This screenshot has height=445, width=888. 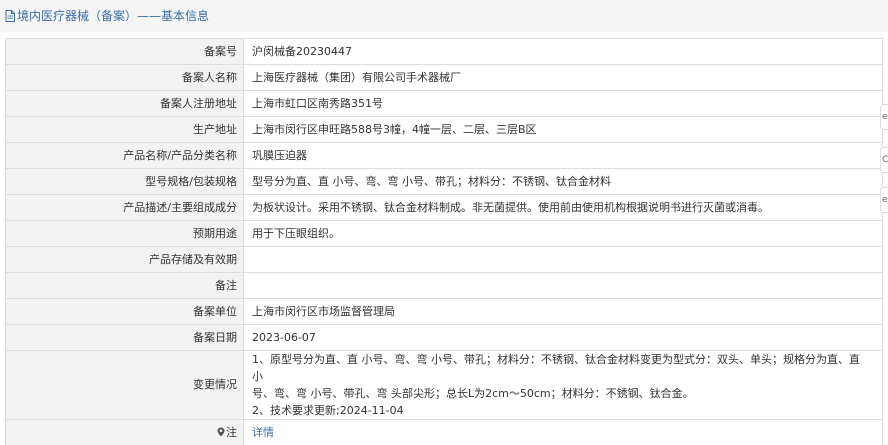 What do you see at coordinates (221, 432) in the screenshot?
I see `map-pin-icon` at bounding box center [221, 432].